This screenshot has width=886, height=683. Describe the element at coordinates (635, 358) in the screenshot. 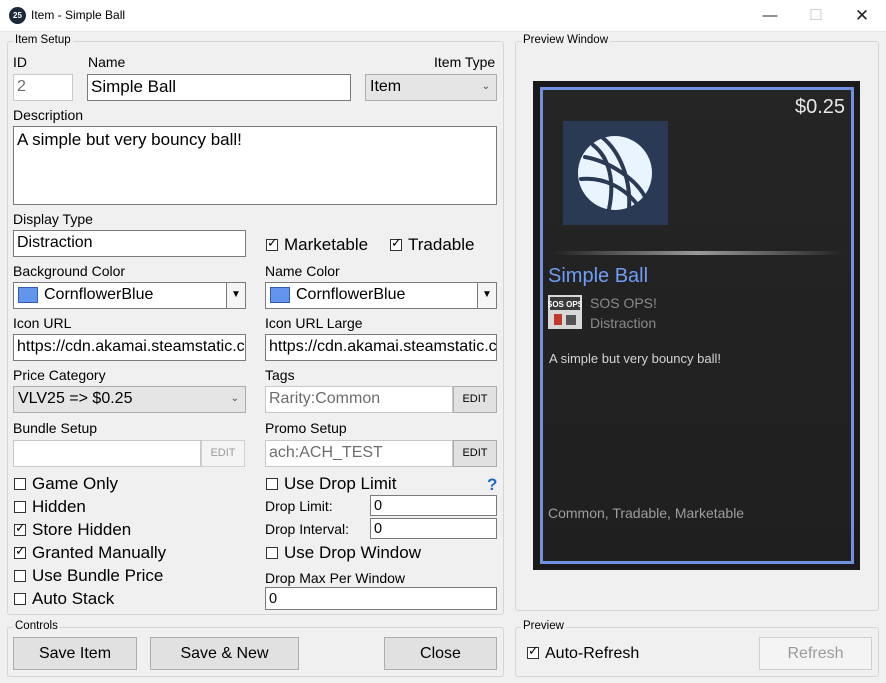

I see `preview-description: A simple but very bouncy ball!` at that location.